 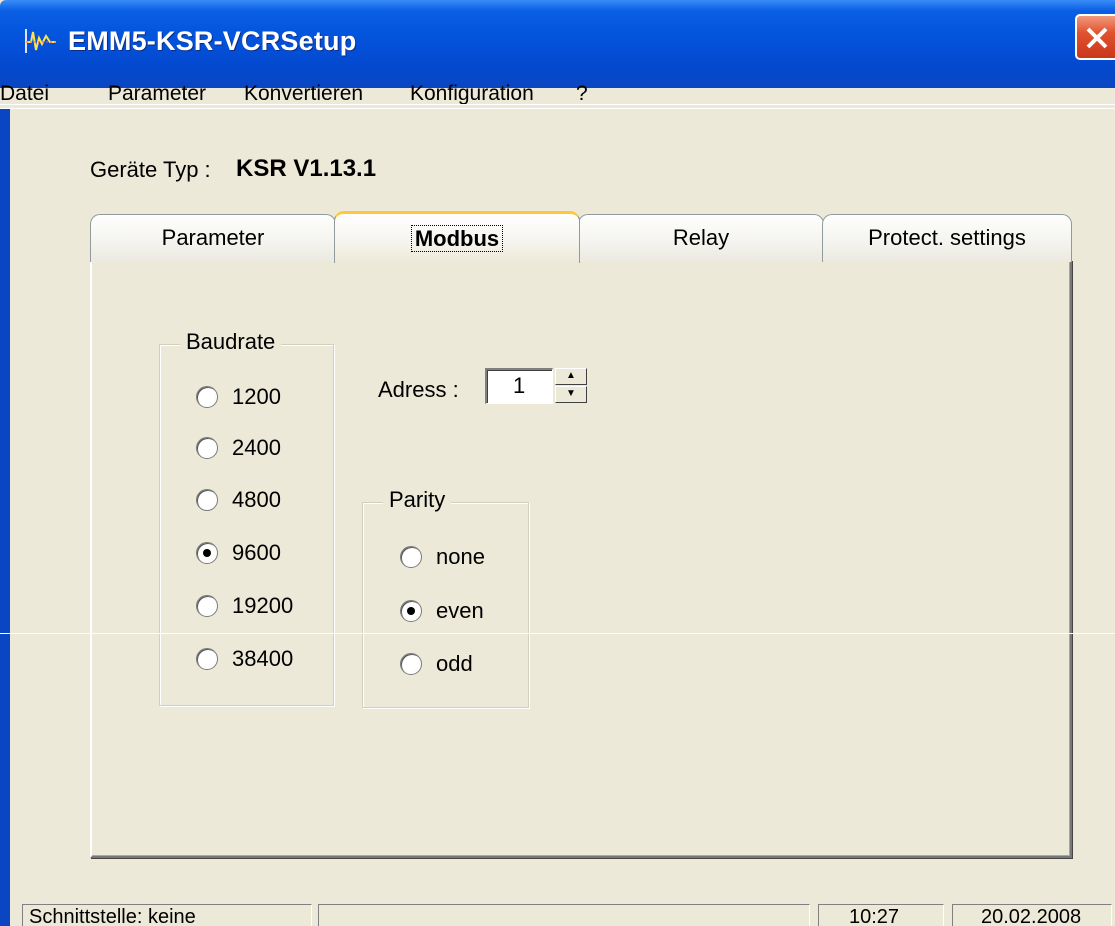 I want to click on arrow-down-icon: ▼, so click(x=571, y=393).